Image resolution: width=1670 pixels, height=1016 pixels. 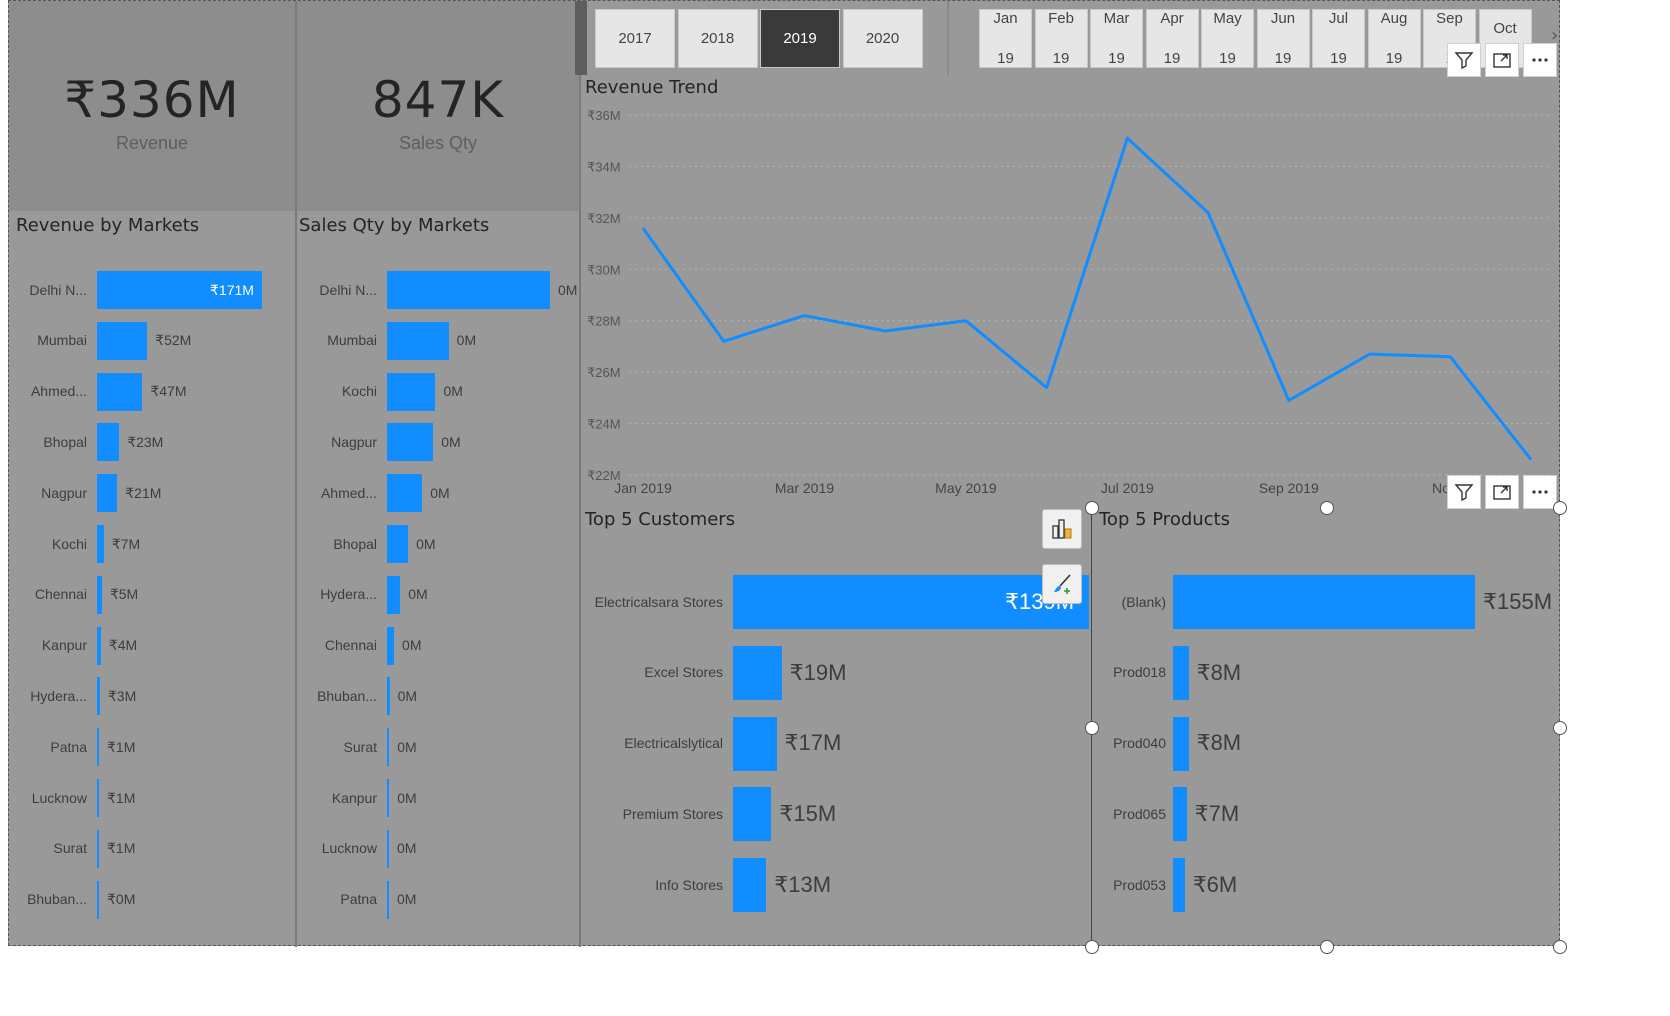 I want to click on month-option-apr: Apr 19, so click(x=1172, y=38).